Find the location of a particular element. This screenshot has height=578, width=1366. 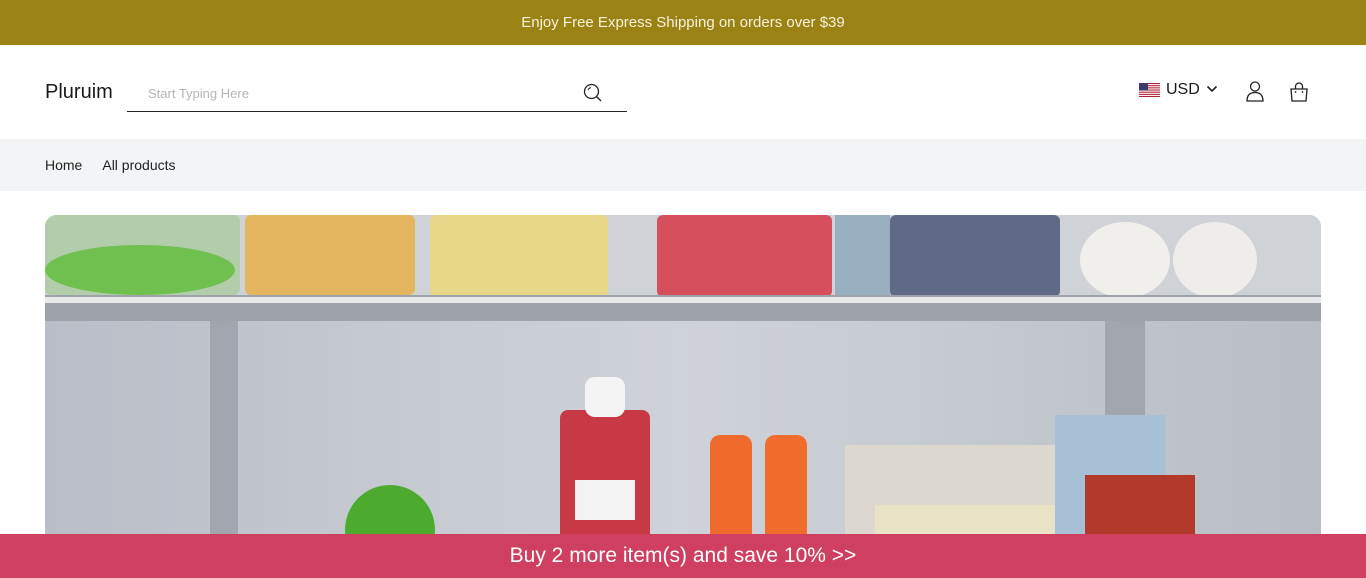

search-bar is located at coordinates (377, 93).